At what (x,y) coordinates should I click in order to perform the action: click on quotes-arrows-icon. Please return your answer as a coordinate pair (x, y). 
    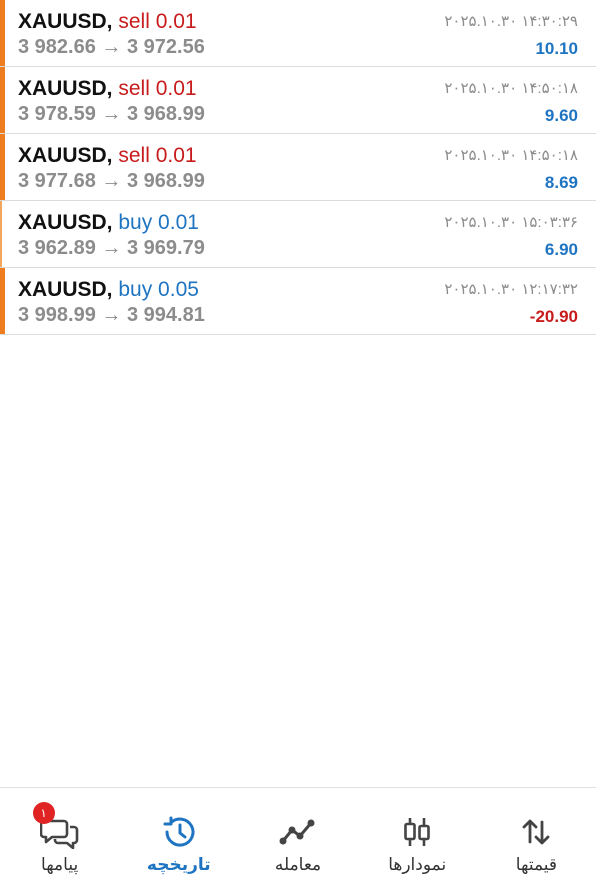
    Looking at the image, I should click on (536, 832).